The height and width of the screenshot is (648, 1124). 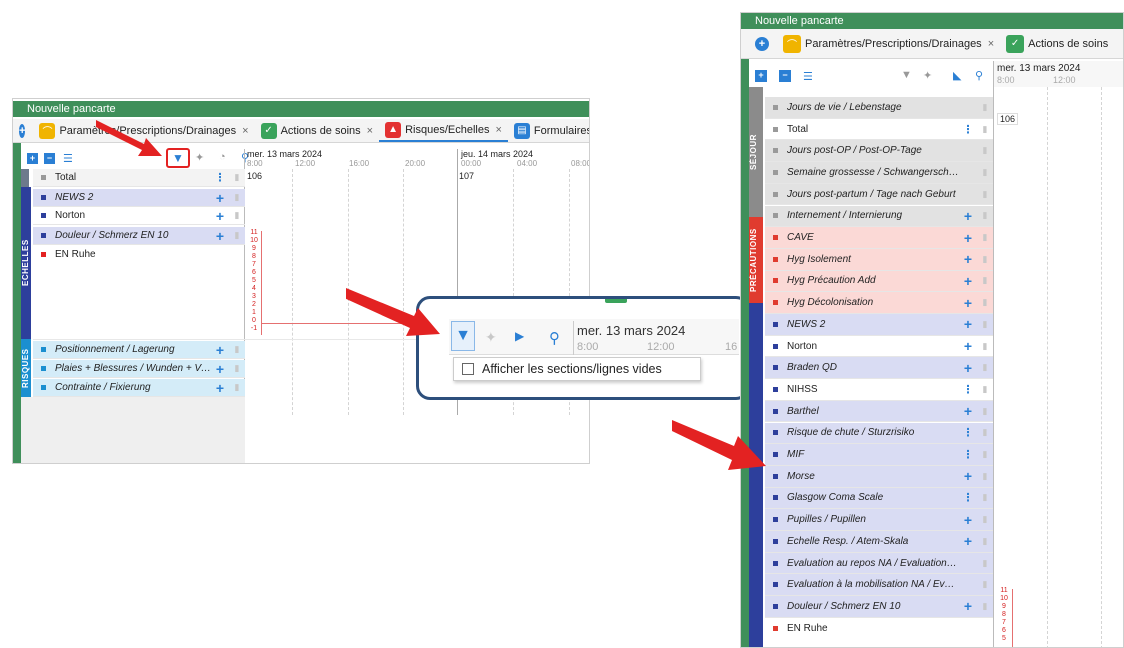 I want to click on table-row: Positionnement / Lagerung + ▮, so click(x=139, y=350).